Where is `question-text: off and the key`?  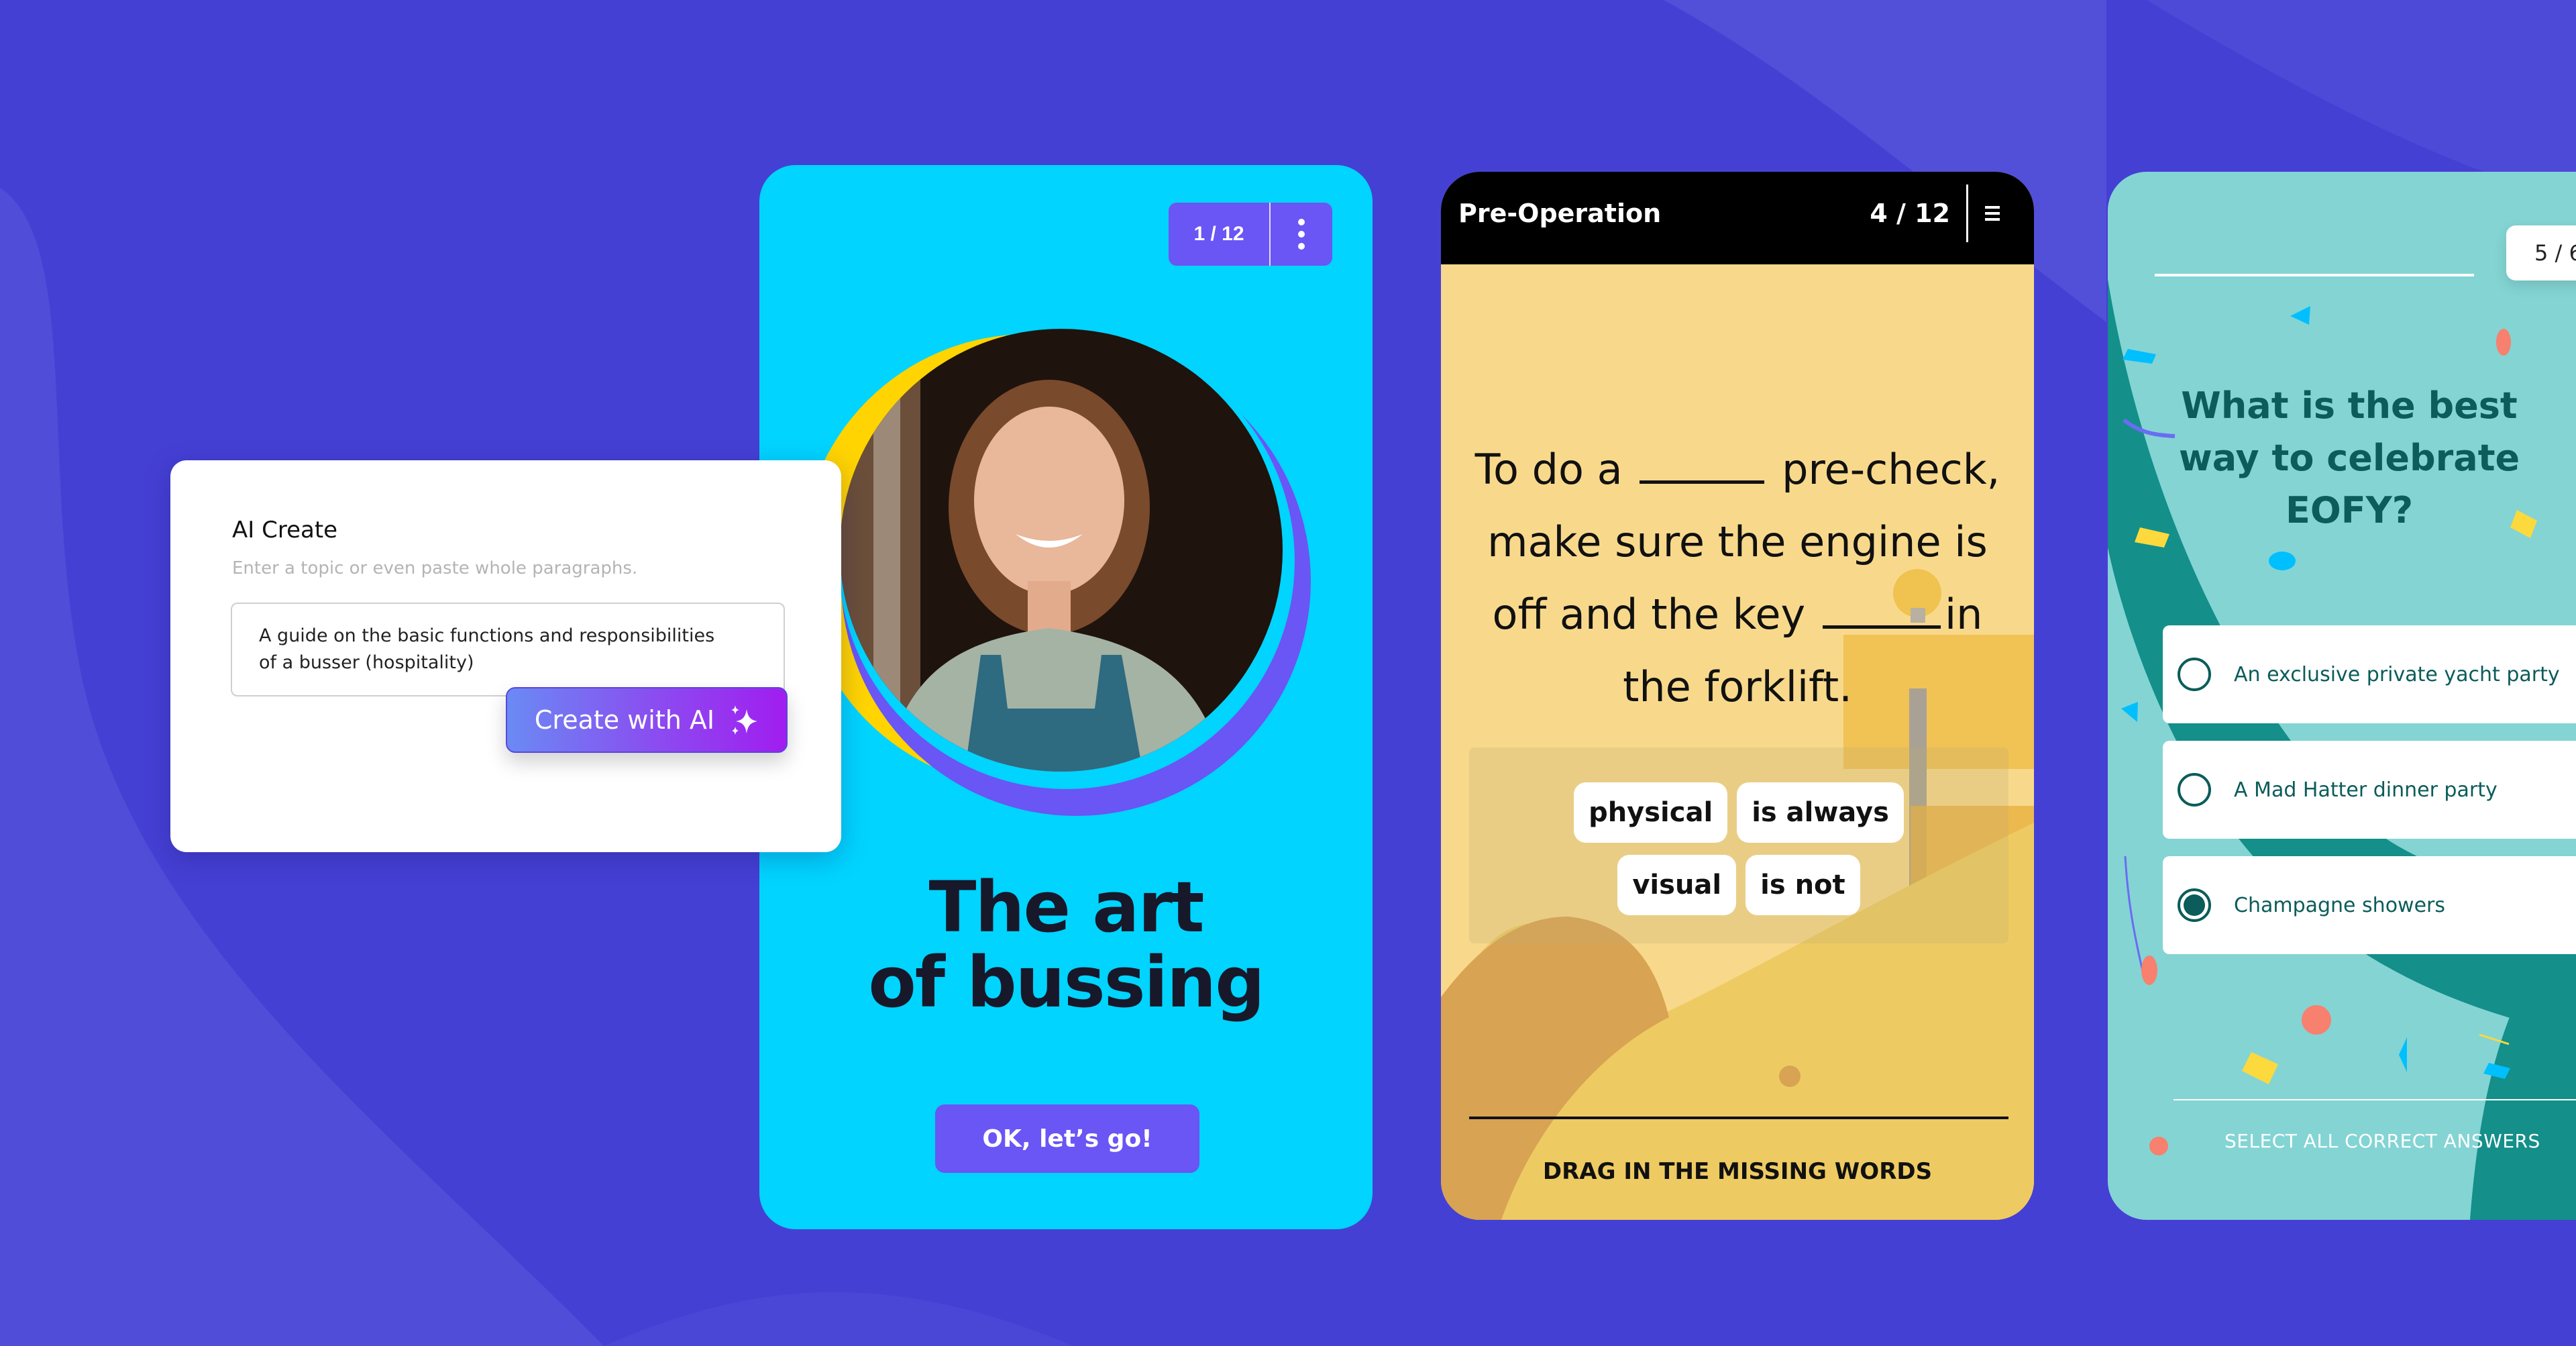 question-text: off and the key is located at coordinates (1649, 615).